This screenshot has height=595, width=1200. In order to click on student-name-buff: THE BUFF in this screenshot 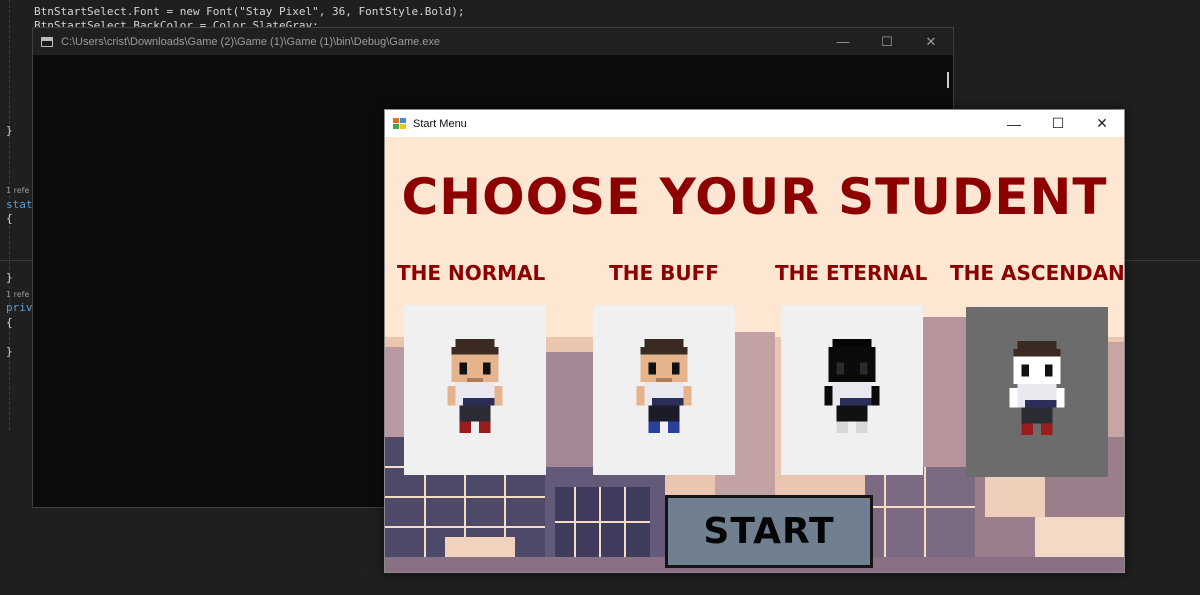, I will do `click(664, 273)`.